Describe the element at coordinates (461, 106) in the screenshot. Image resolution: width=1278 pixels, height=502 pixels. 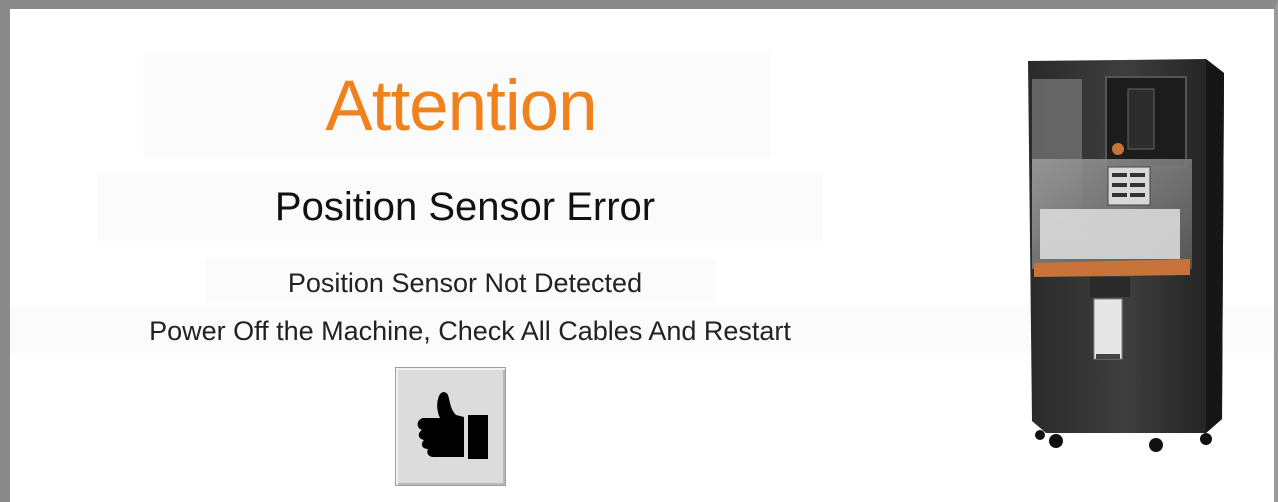
I see `dialog-title: Attention` at that location.